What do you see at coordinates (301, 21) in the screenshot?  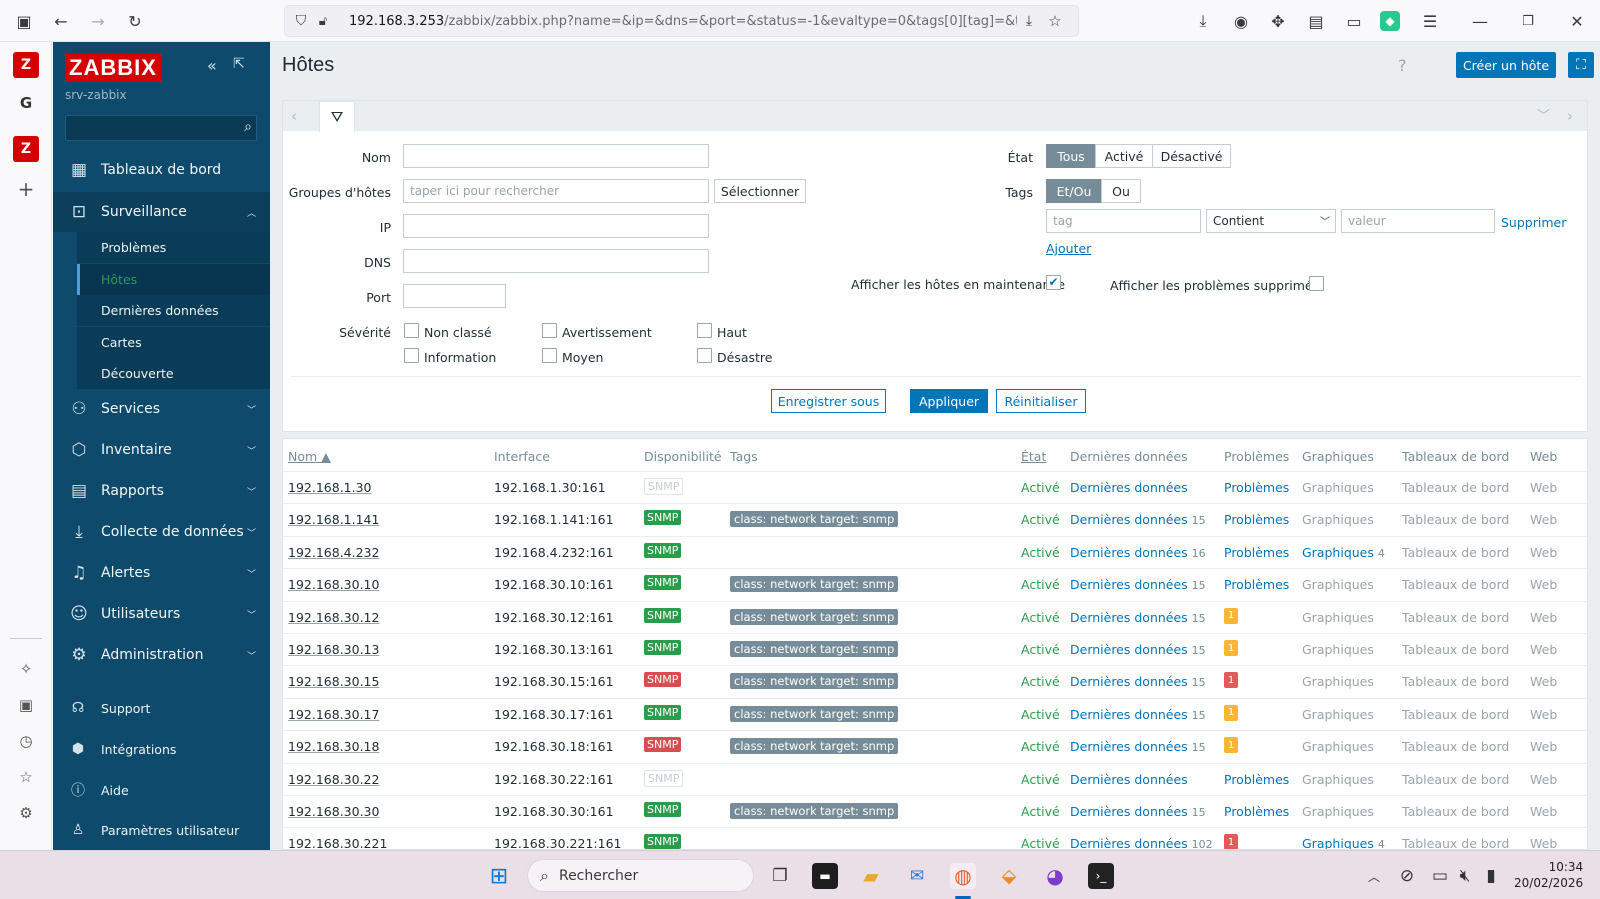 I see `shield-icon: ⛉` at bounding box center [301, 21].